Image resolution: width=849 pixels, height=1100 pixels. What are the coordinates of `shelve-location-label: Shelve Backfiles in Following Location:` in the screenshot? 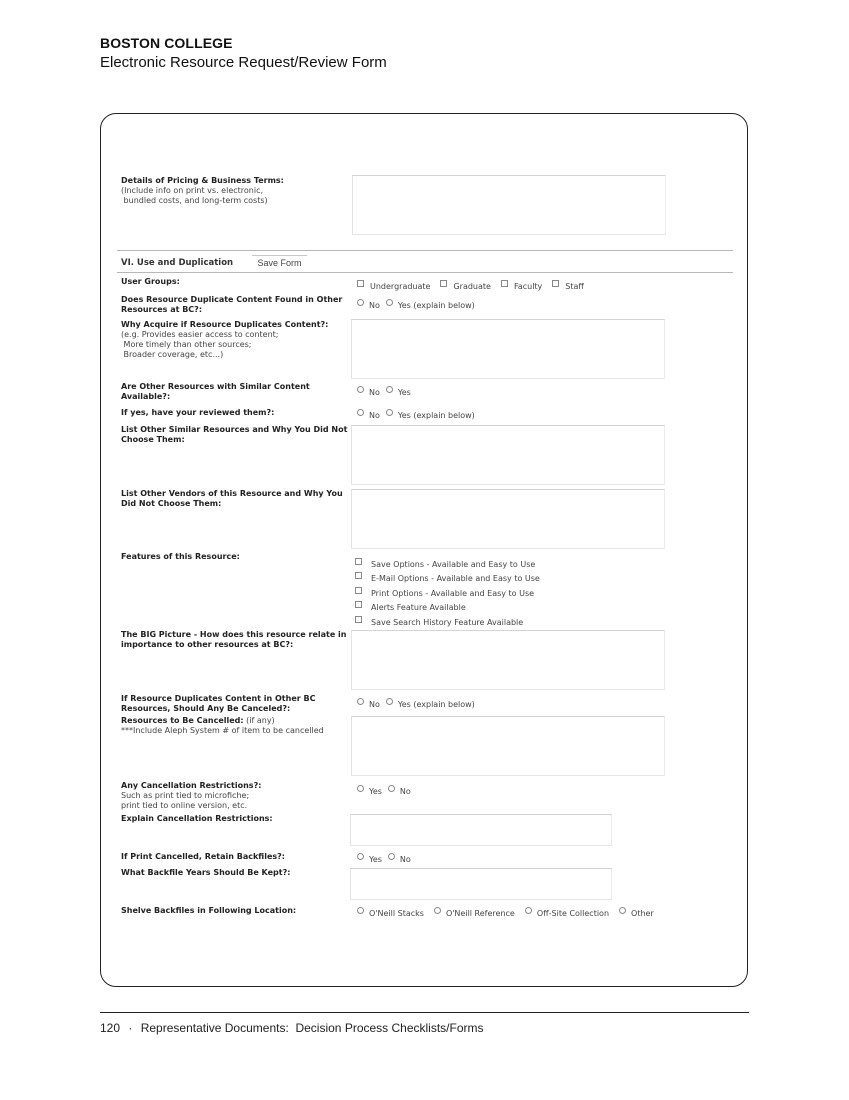 It's located at (209, 910).